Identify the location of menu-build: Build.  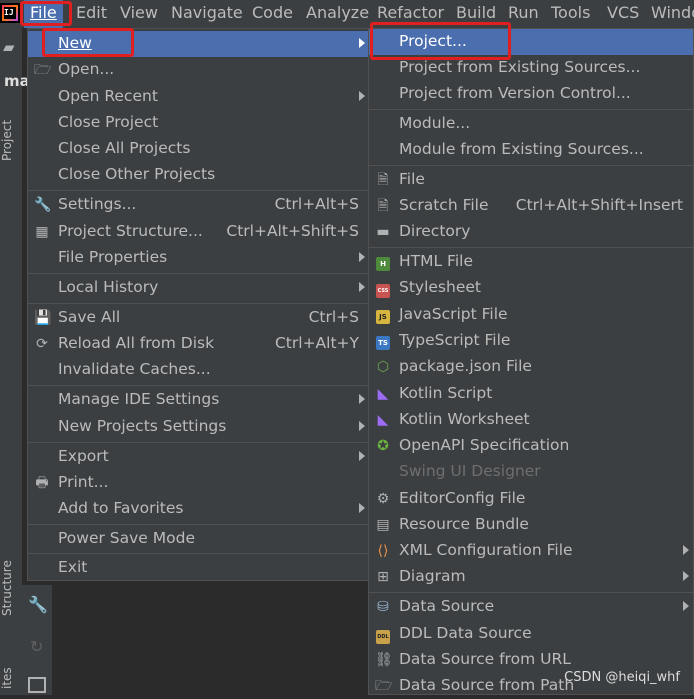
(476, 14).